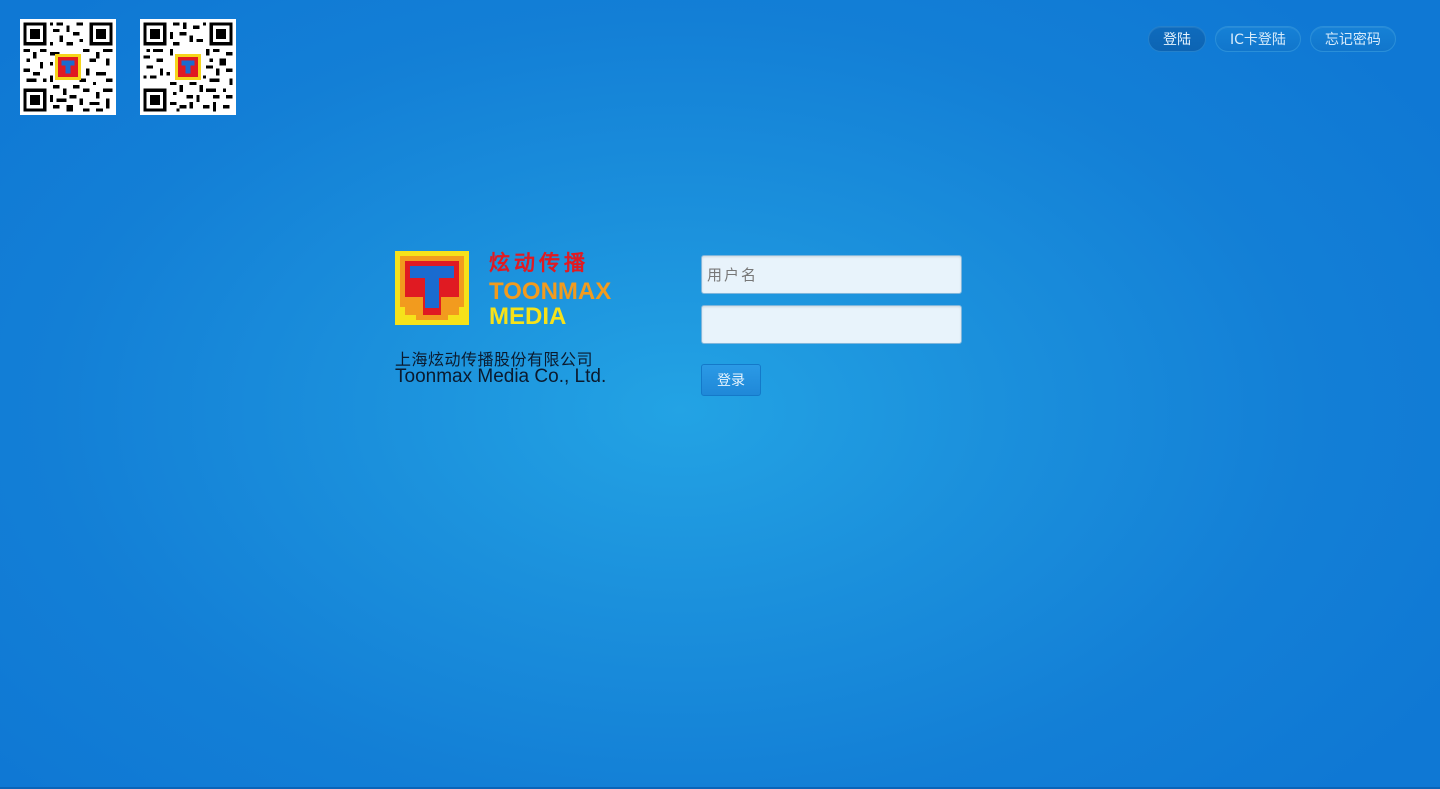  What do you see at coordinates (831, 274) in the screenshot?
I see `username-input` at bounding box center [831, 274].